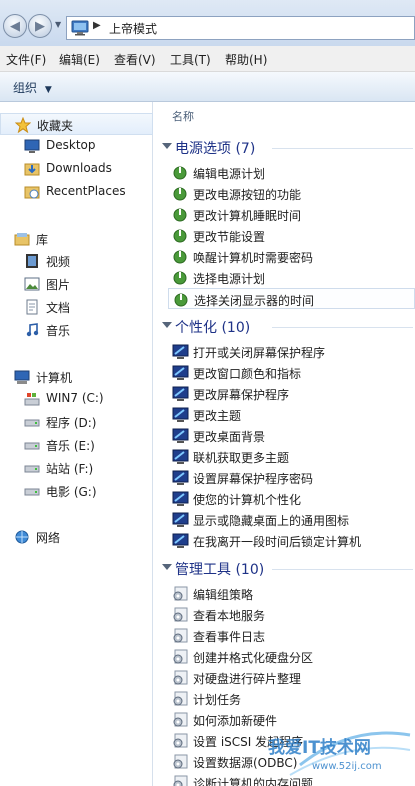 The image size is (415, 786). What do you see at coordinates (229, 437) in the screenshot?
I see `list-item-label: 更改桌面背景` at bounding box center [229, 437].